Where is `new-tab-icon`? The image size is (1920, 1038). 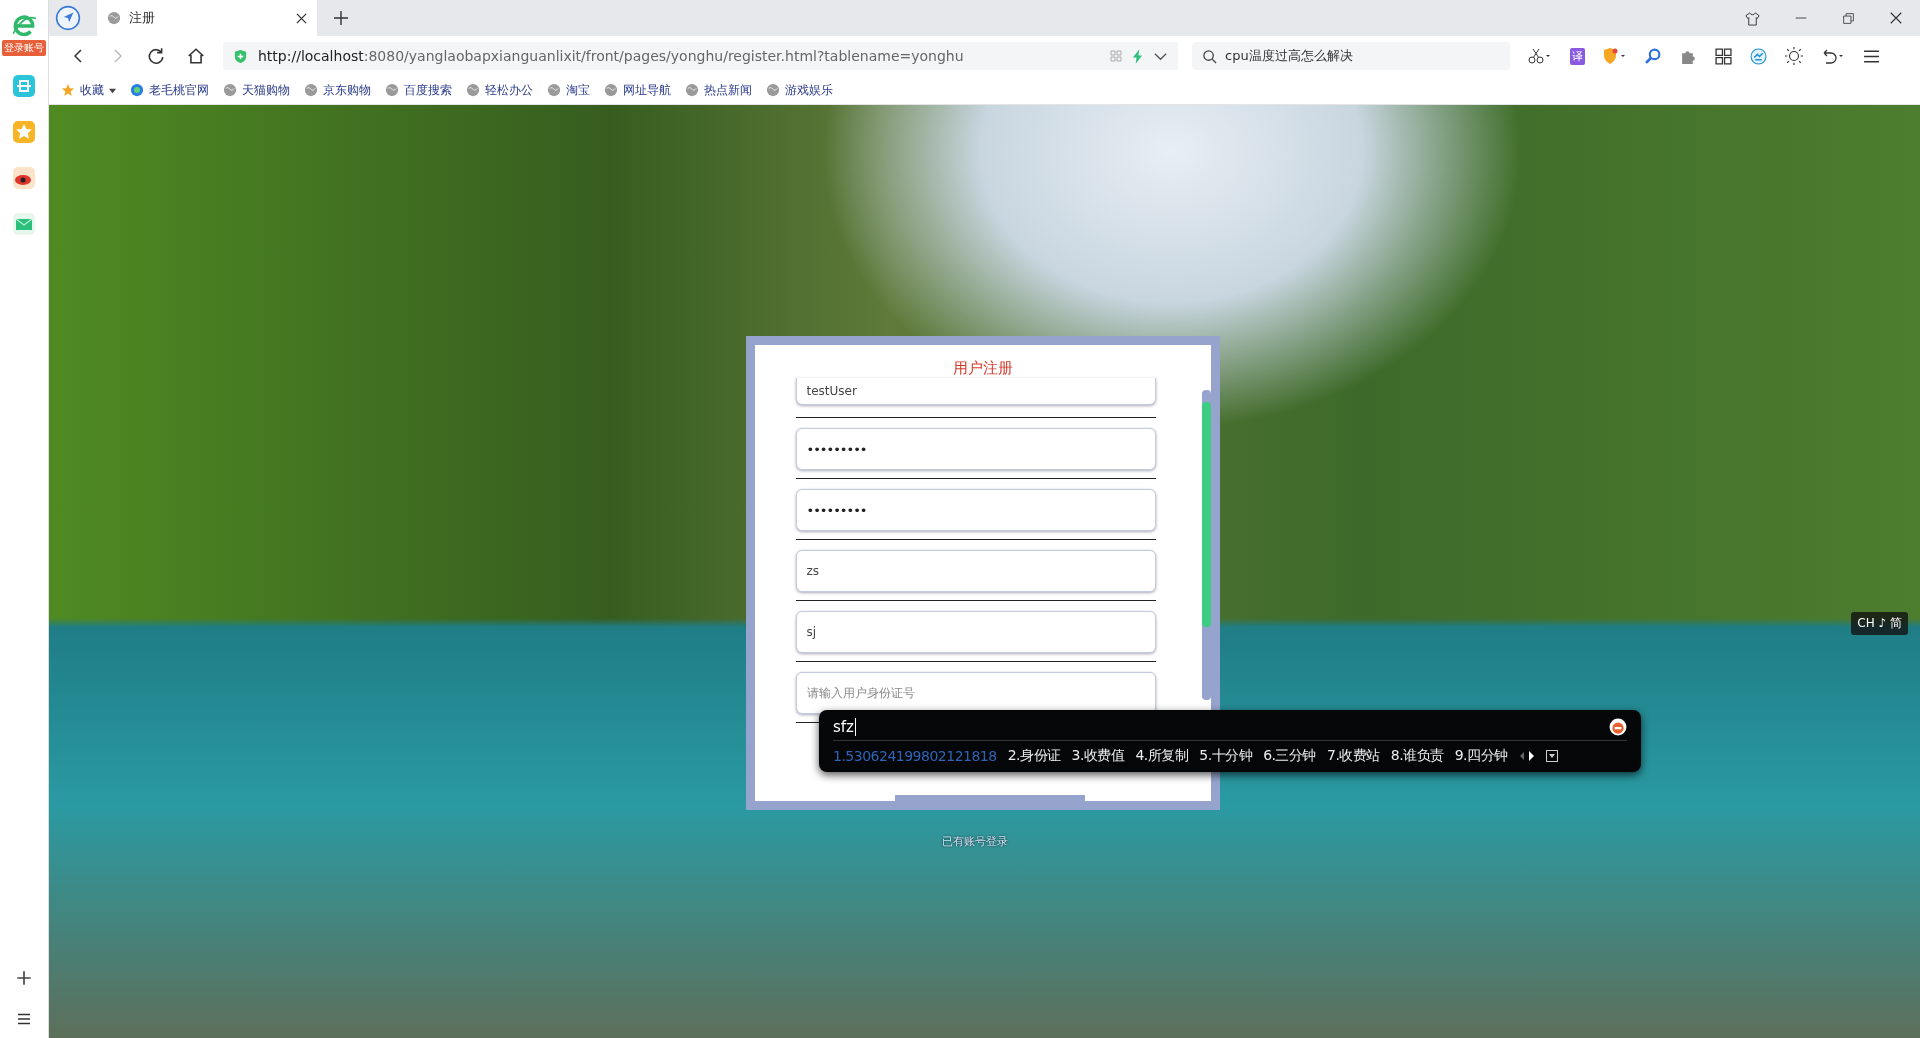 new-tab-icon is located at coordinates (341, 18).